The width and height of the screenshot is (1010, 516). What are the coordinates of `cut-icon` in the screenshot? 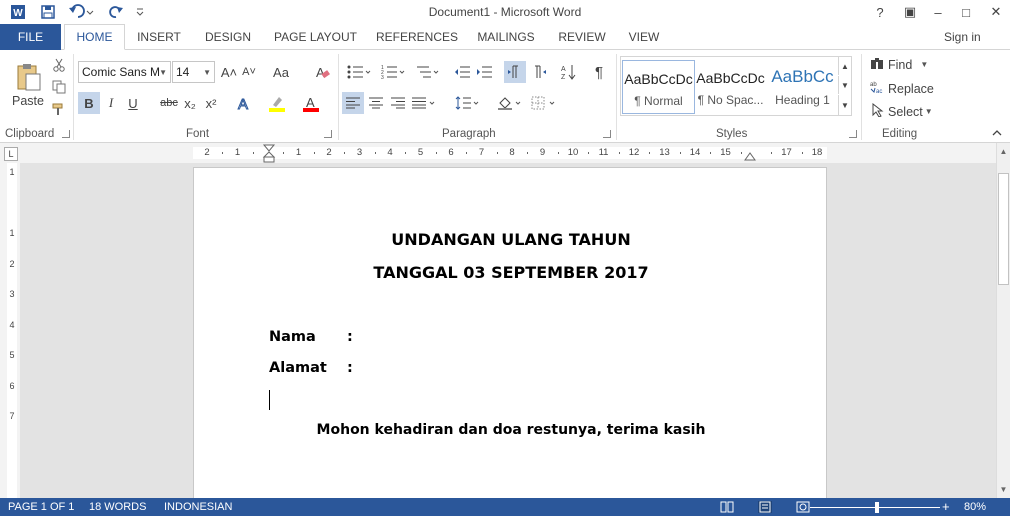 It's located at (59, 65).